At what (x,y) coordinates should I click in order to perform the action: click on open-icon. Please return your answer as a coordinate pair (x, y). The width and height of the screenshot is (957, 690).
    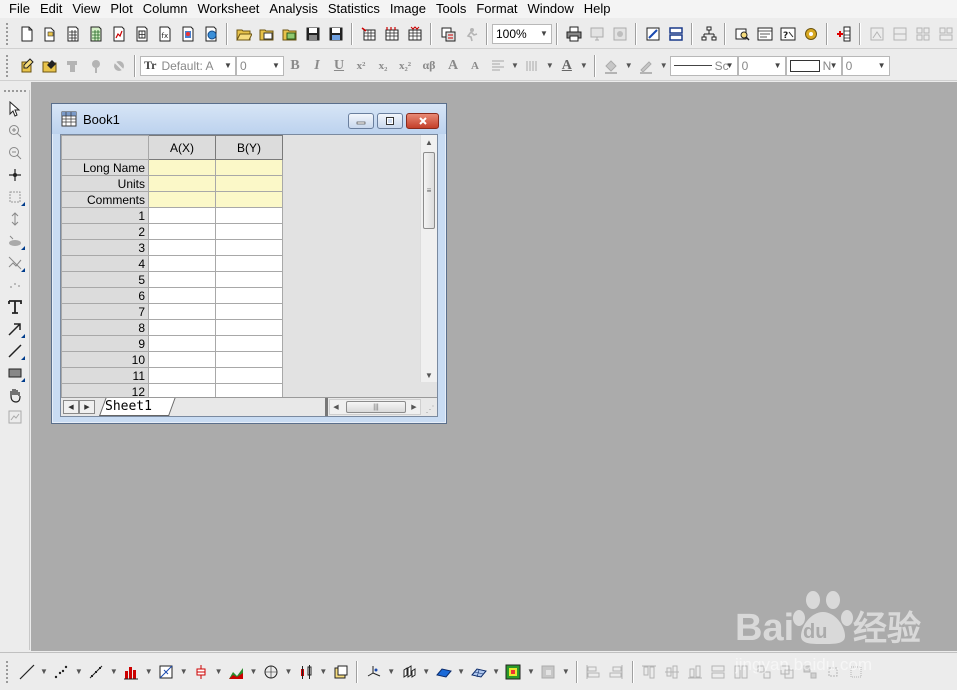
    Looking at the image, I should click on (243, 34).